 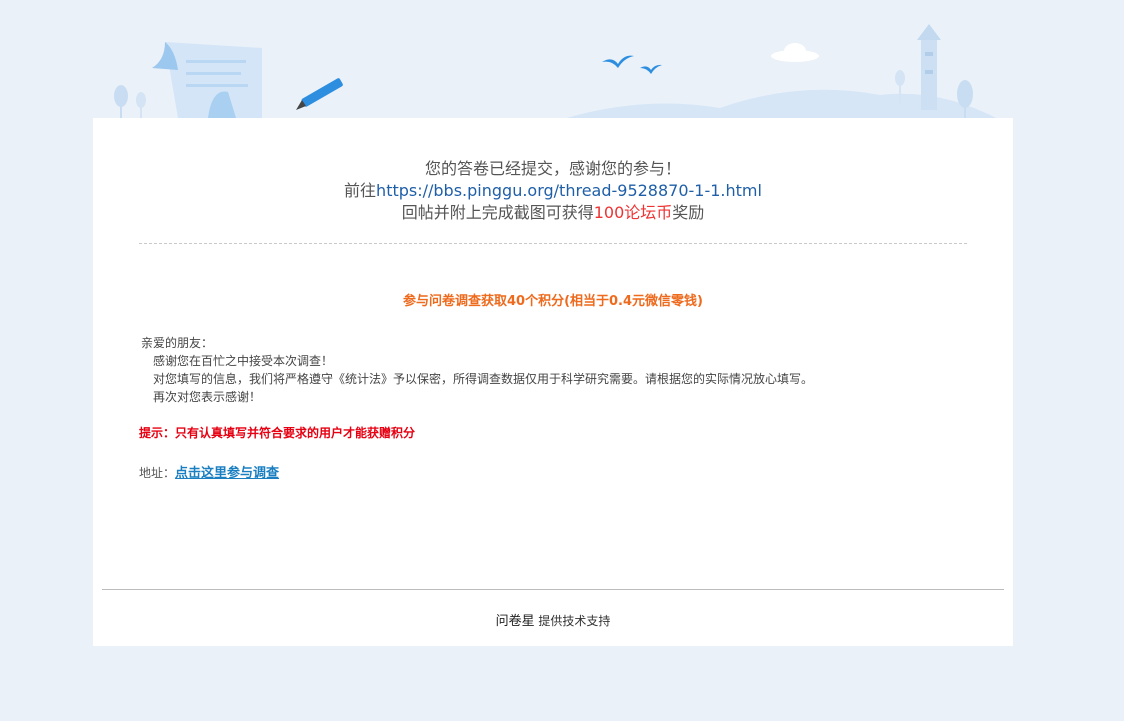 I want to click on greeting-text: 亲爱的朋友：, so click(x=177, y=343).